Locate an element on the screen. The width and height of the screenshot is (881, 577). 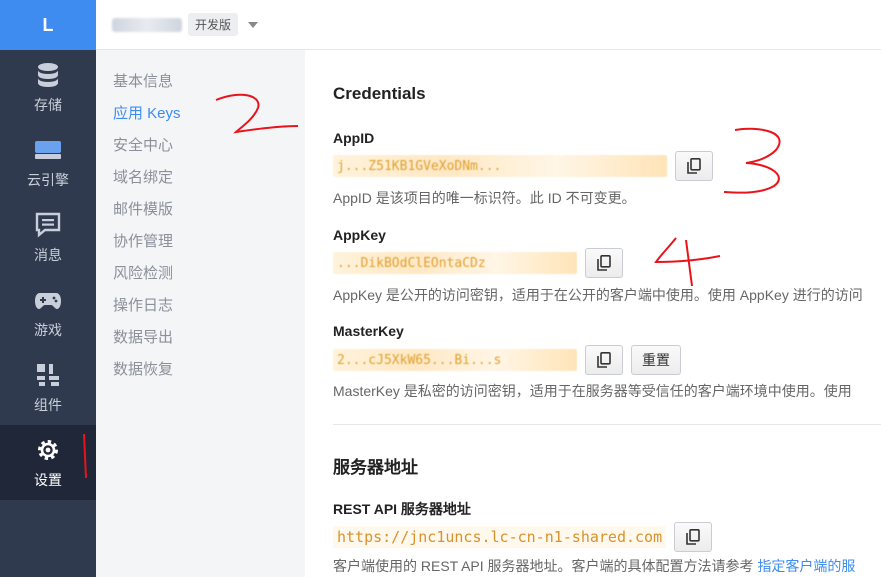
rail-item-storage: 存储 is located at coordinates (48, 87).